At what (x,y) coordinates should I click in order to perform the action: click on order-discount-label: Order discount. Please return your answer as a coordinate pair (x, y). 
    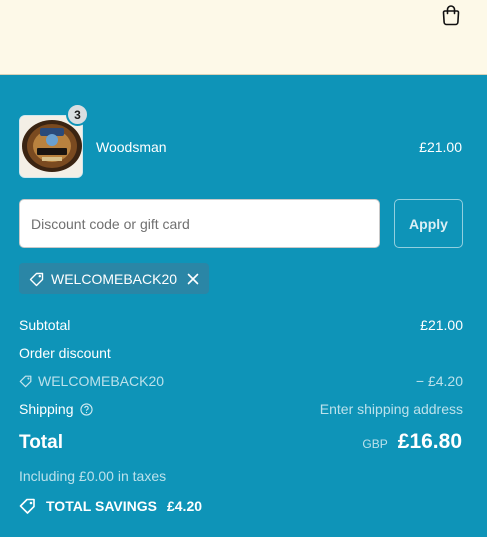
    Looking at the image, I should click on (65, 353).